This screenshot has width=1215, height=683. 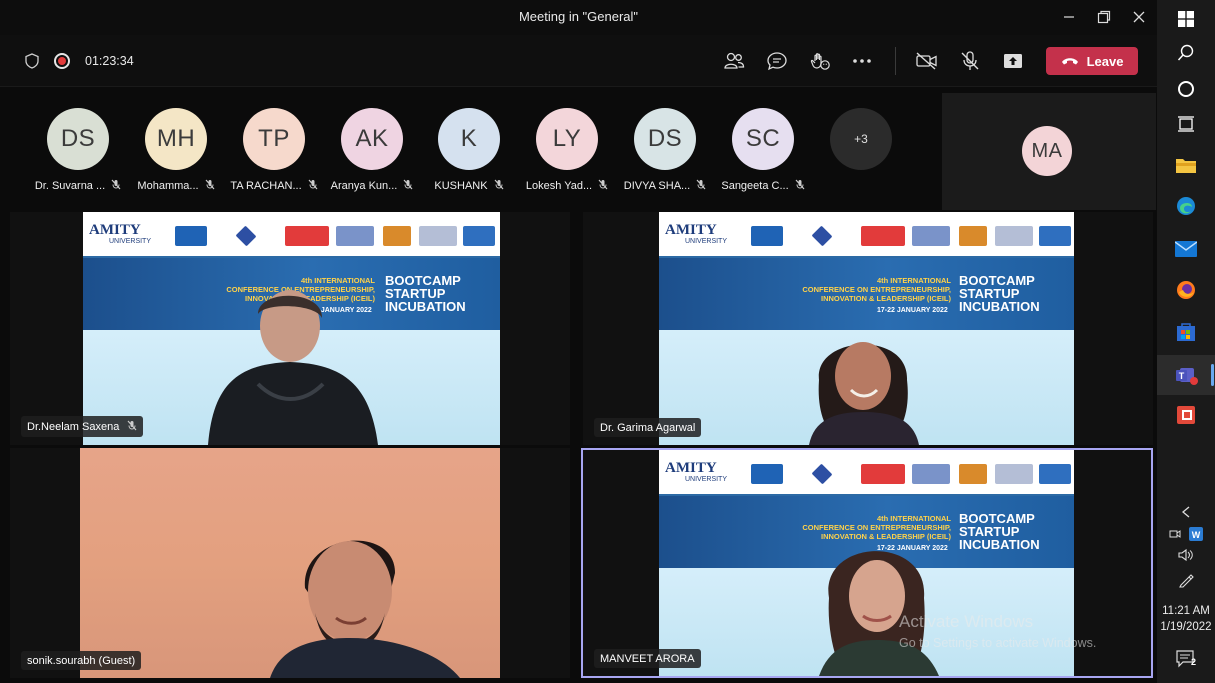 What do you see at coordinates (1186, 536) in the screenshot?
I see `tray-icons-row: W` at bounding box center [1186, 536].